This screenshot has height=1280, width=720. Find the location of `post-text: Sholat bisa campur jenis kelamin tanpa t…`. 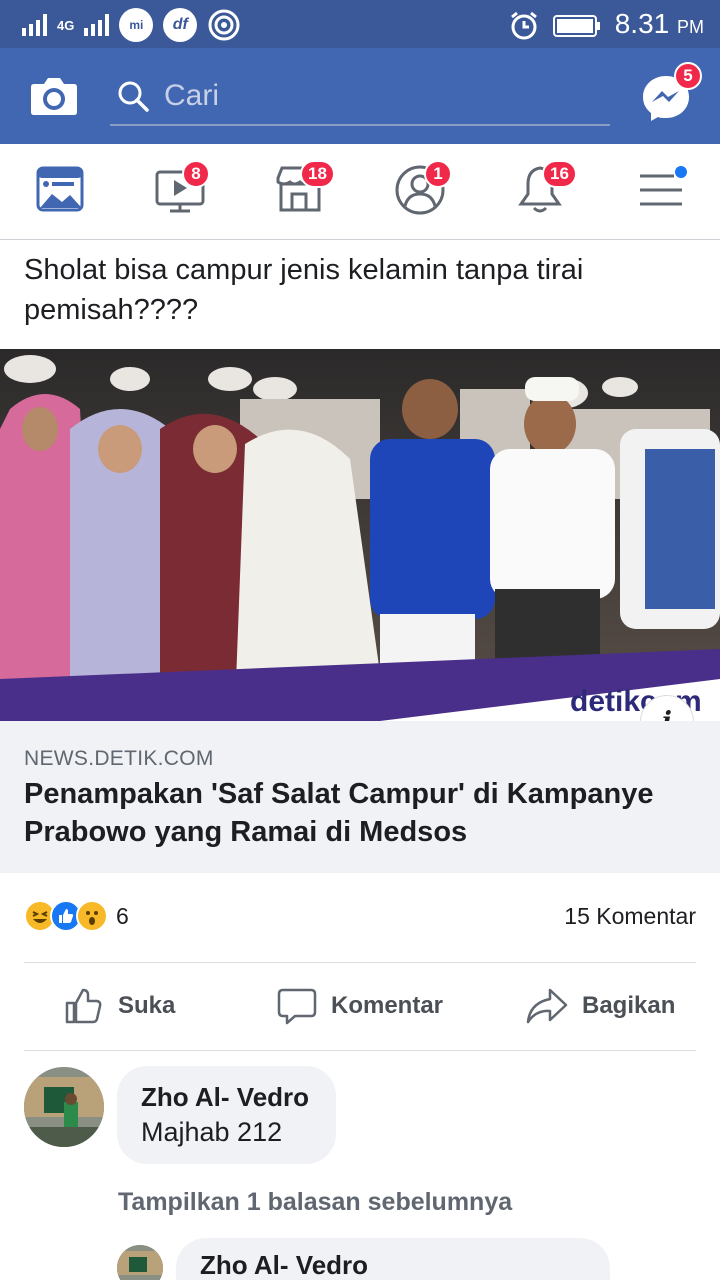

post-text: Sholat bisa campur jenis kelamin tanpa t… is located at coordinates (304, 290).